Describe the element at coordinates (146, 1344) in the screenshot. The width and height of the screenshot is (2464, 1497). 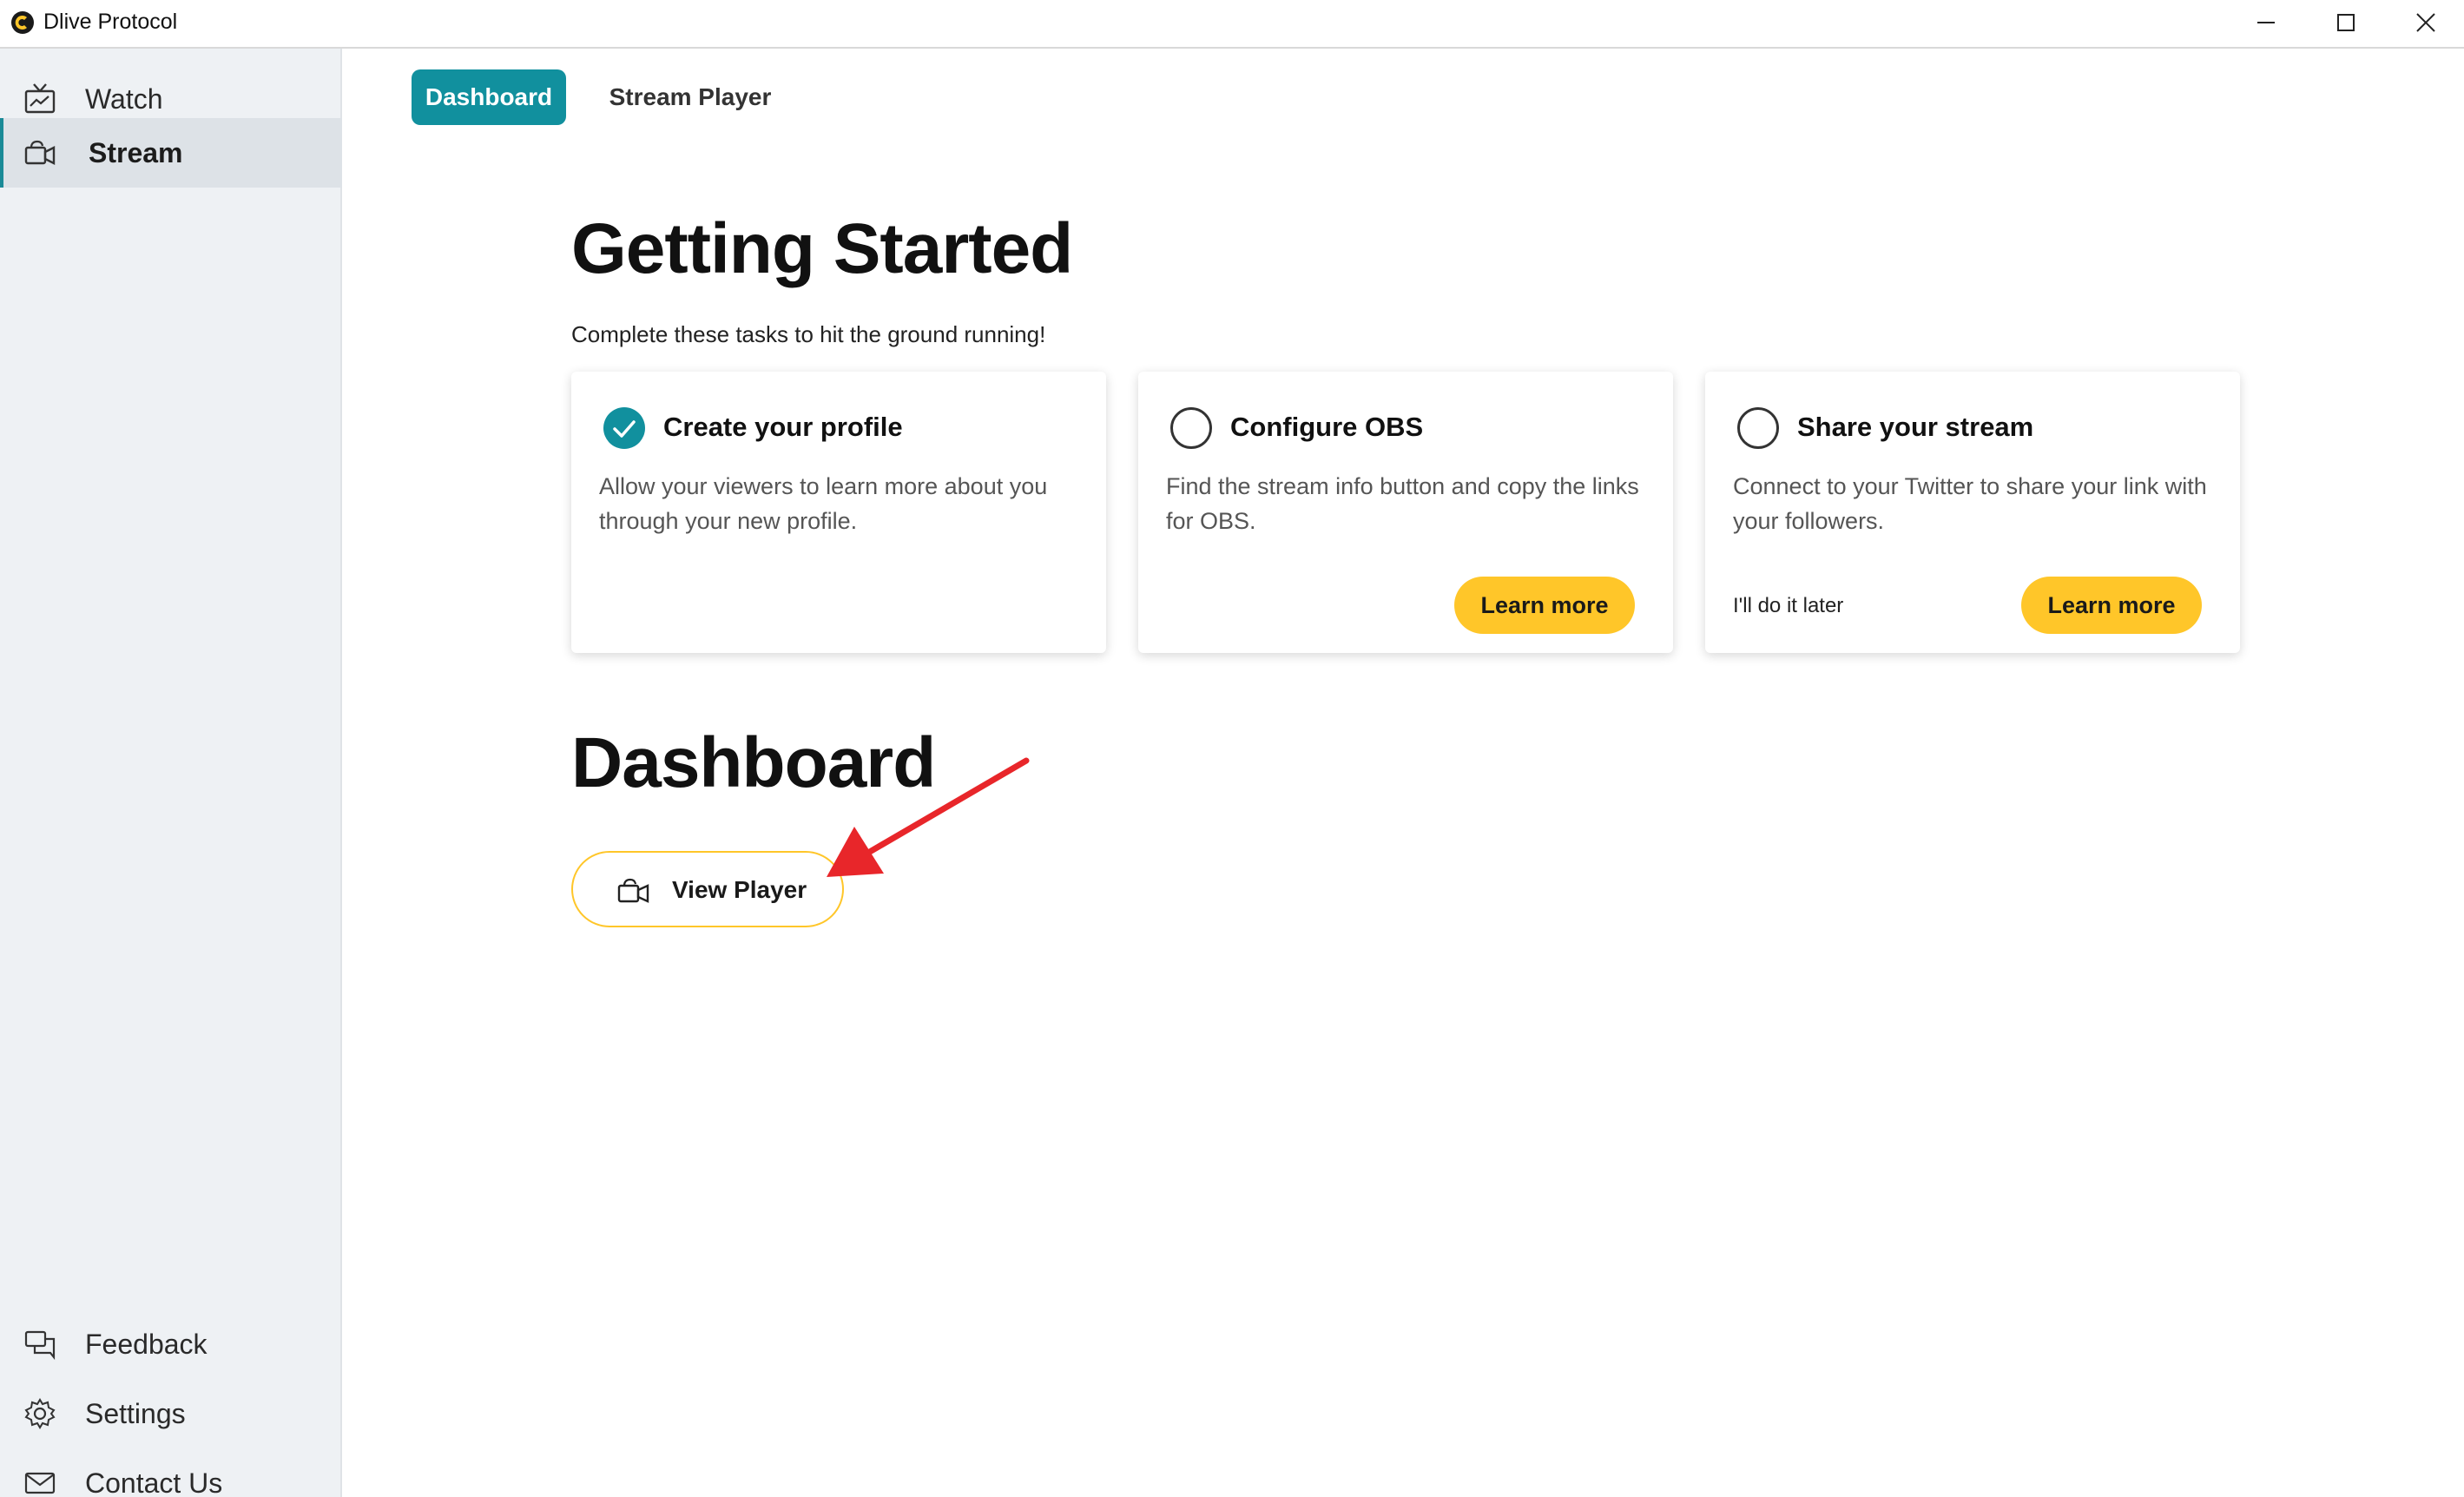
I see `sidebar-item-label: Feedback` at that location.